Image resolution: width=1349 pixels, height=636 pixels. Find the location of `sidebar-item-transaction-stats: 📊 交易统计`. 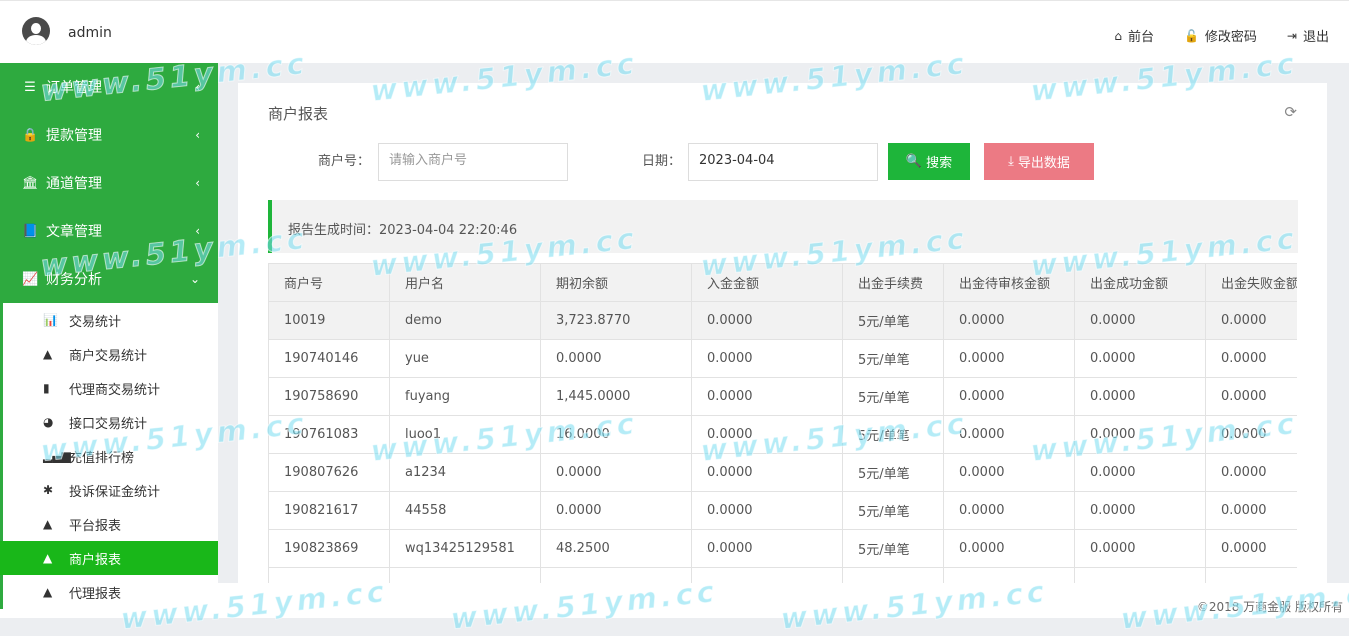

sidebar-item-transaction-stats: 📊 交易统计 is located at coordinates (110, 320).